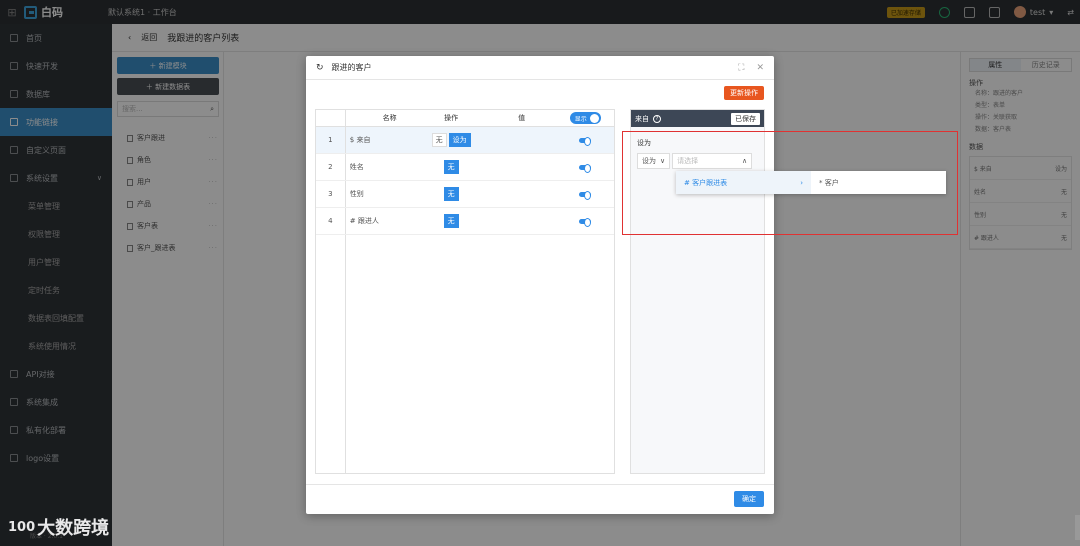 The height and width of the screenshot is (546, 1080). Describe the element at coordinates (331, 354) in the screenshot. I see `num-column-fill` at that location.